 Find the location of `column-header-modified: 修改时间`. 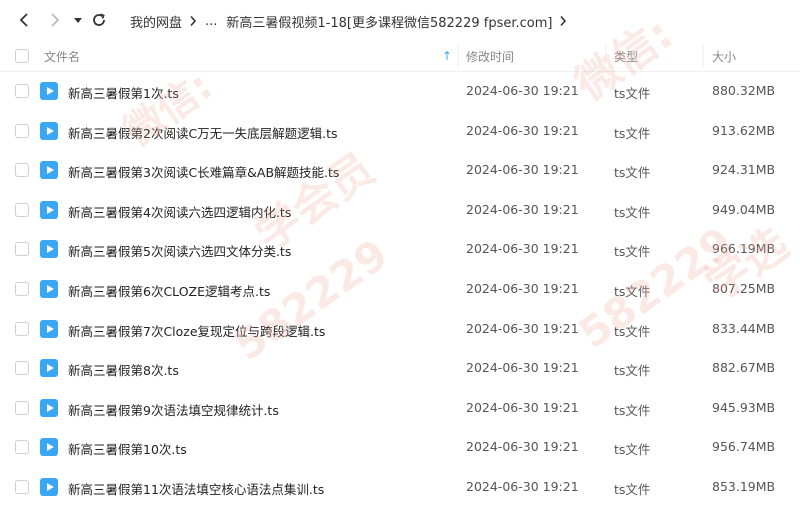

column-header-modified: 修改时间 is located at coordinates (490, 56).